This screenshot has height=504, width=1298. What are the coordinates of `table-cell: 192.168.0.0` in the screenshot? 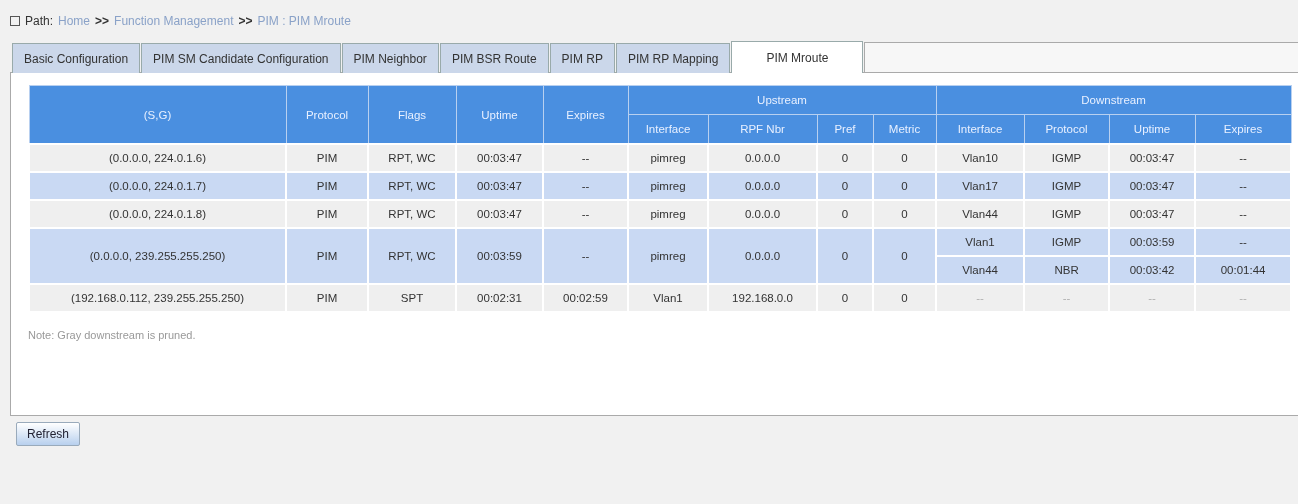 It's located at (762, 298).